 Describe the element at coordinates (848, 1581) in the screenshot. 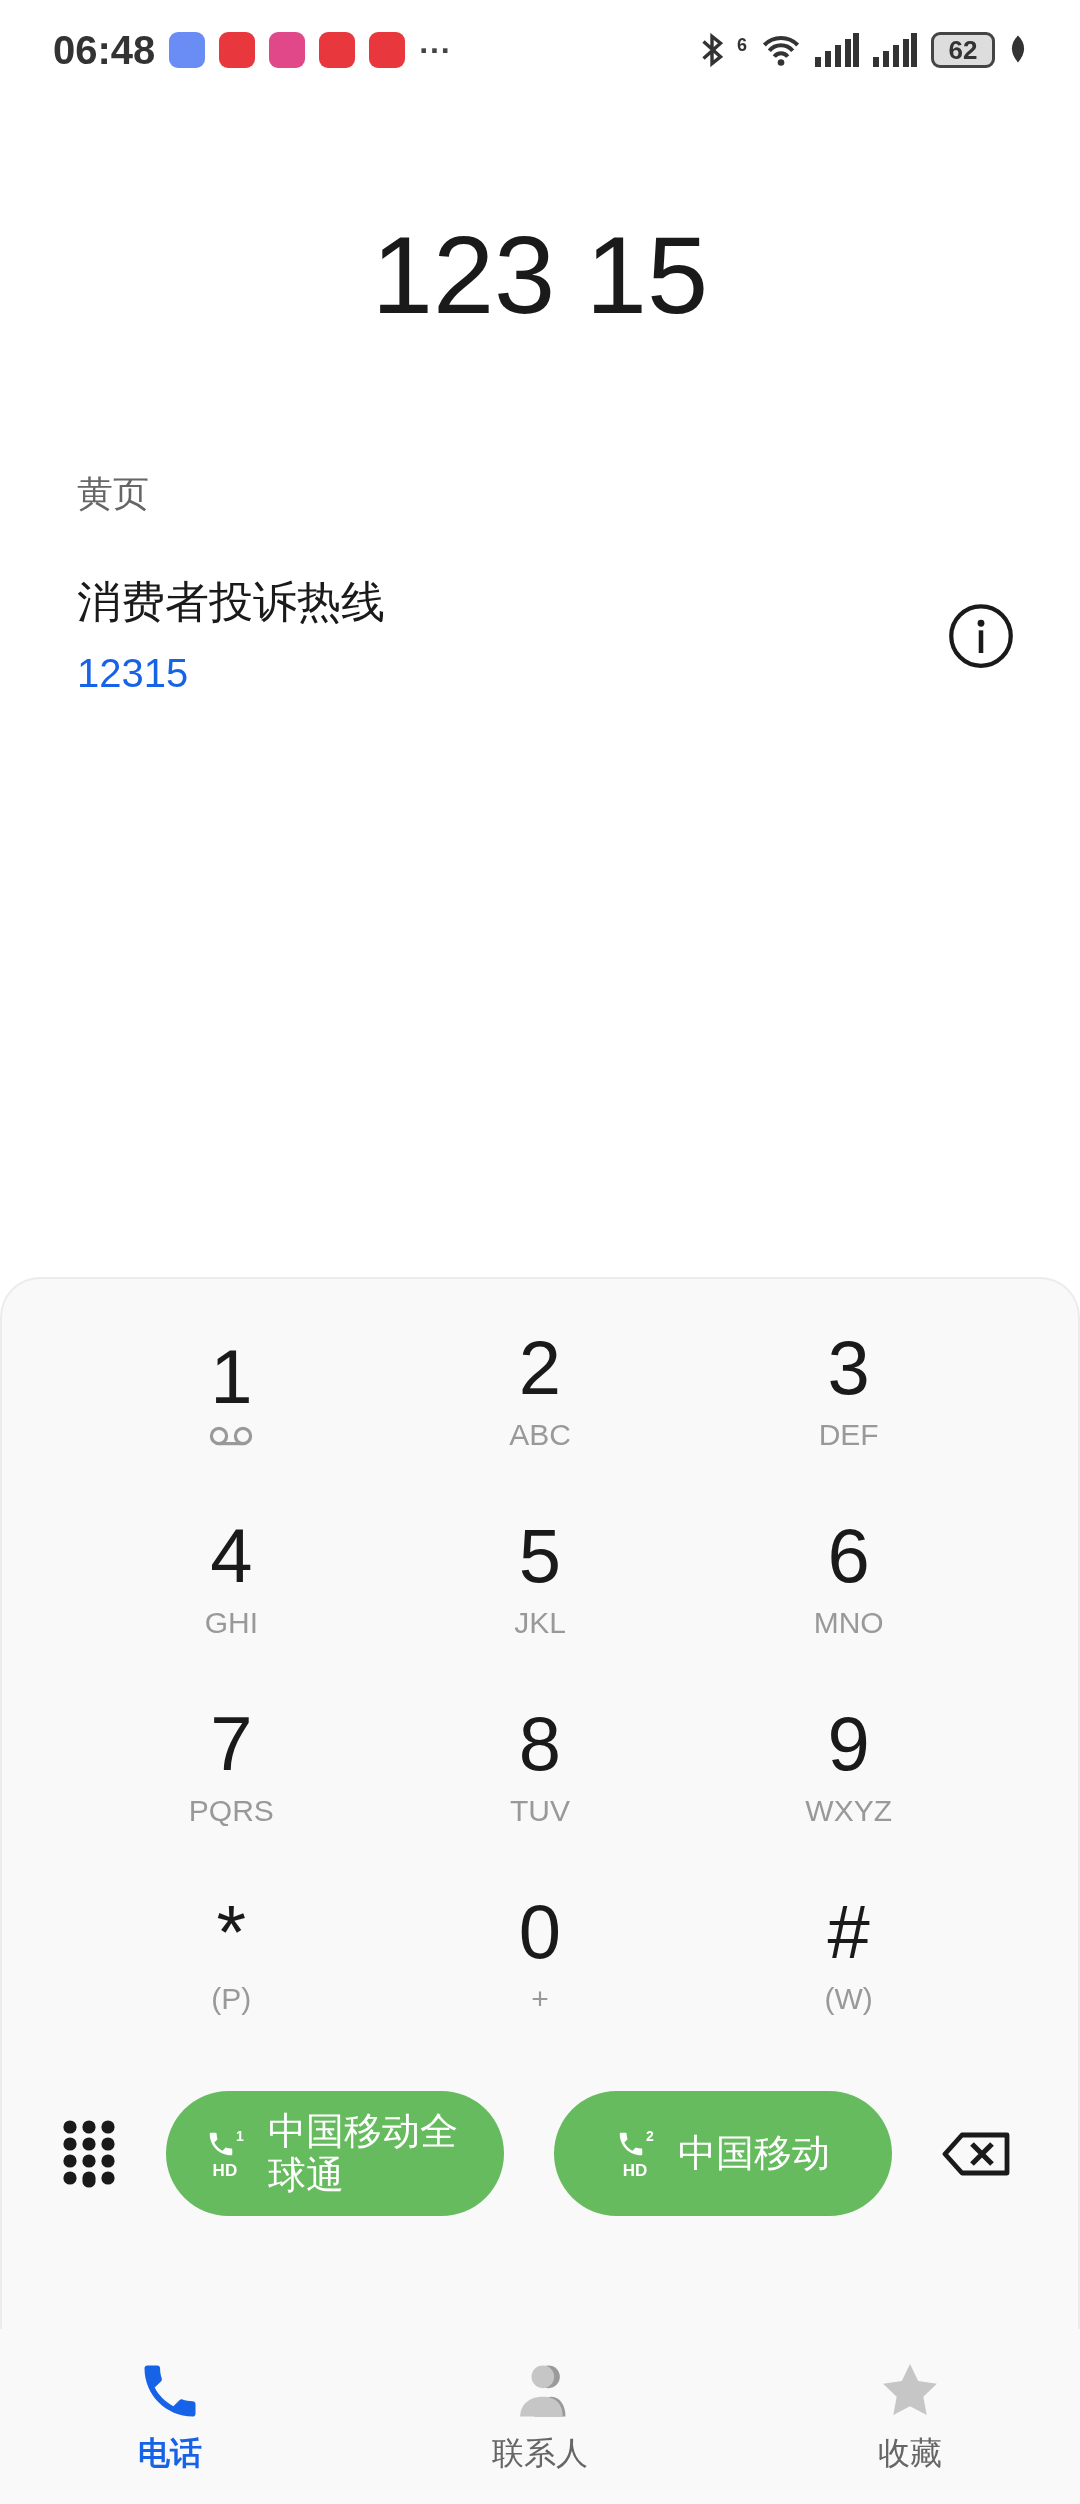

I see `dial-key: 6 MNO` at that location.